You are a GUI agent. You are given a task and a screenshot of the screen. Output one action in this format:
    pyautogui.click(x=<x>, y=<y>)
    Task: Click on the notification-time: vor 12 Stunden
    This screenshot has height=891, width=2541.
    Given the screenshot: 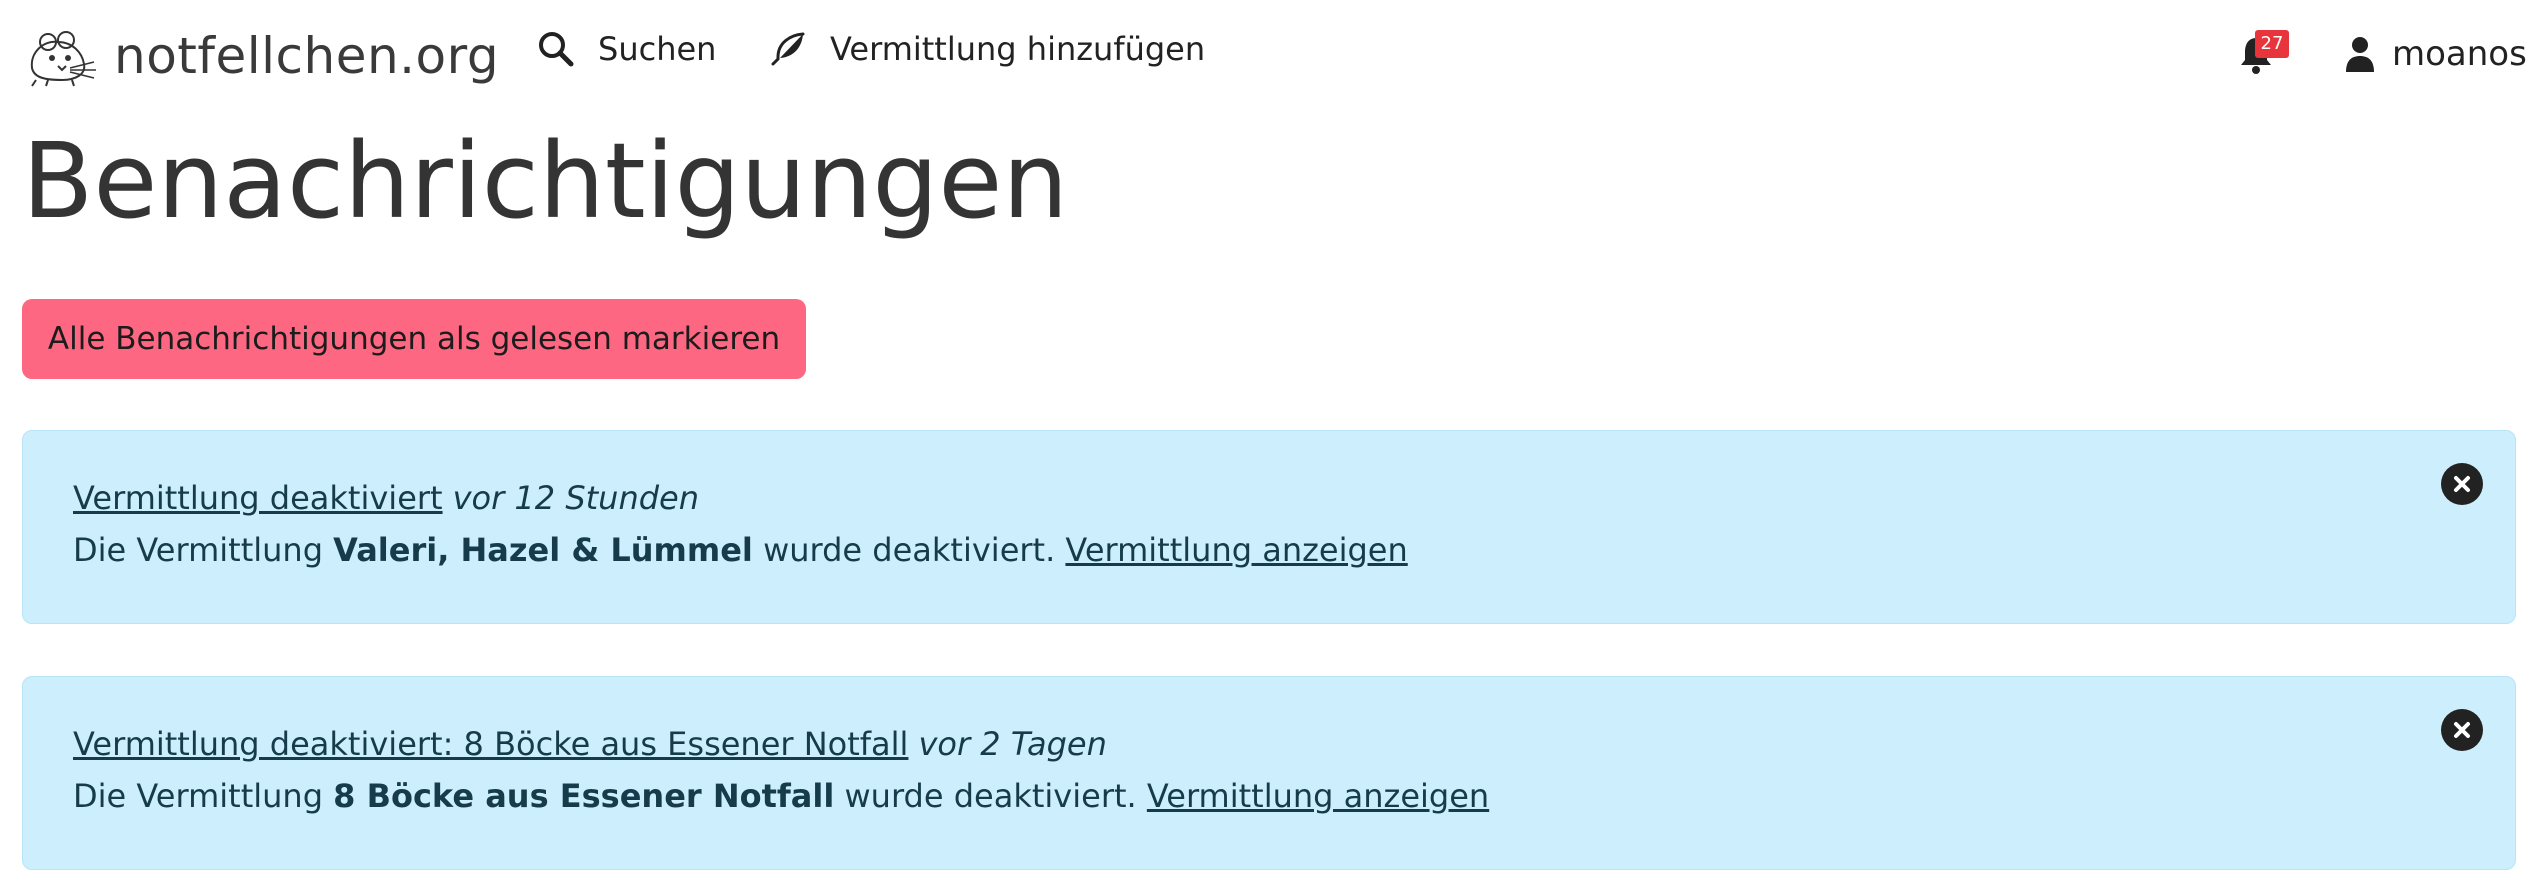 What is the action you would take?
    pyautogui.click(x=576, y=498)
    